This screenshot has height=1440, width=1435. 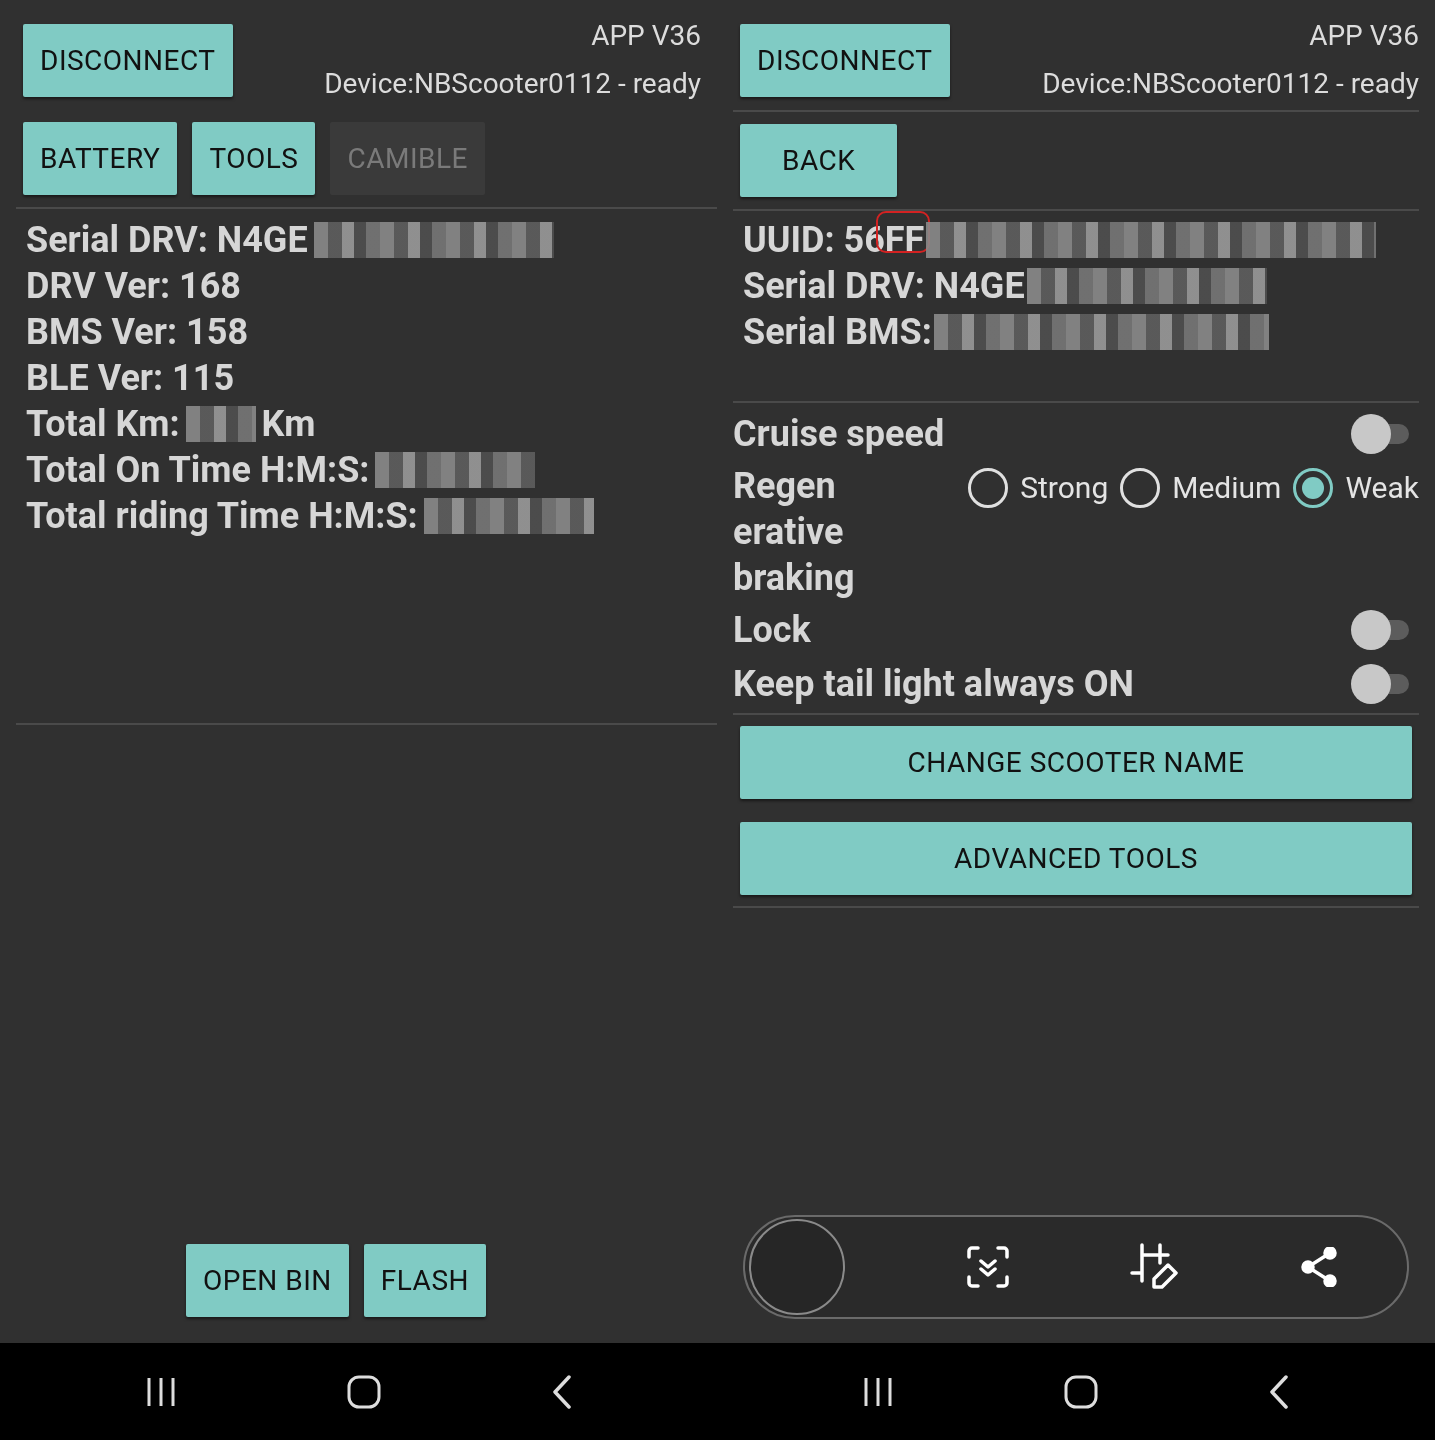 What do you see at coordinates (1076, 858) in the screenshot?
I see `action-button: ADVANCED TOOLS` at bounding box center [1076, 858].